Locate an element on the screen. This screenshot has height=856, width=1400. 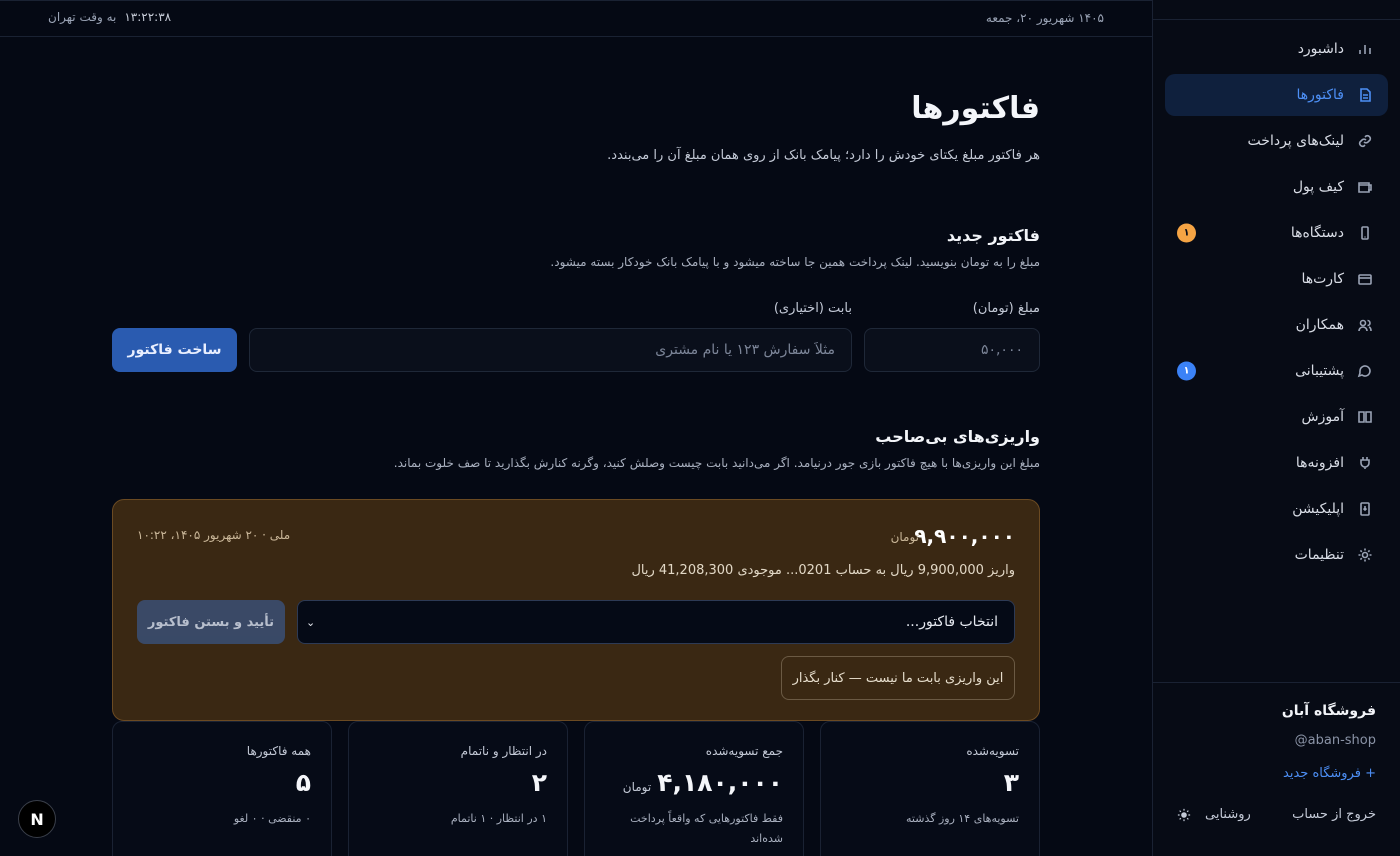
sidebar-item-cards: کارت‌ها is located at coordinates (1276, 279).